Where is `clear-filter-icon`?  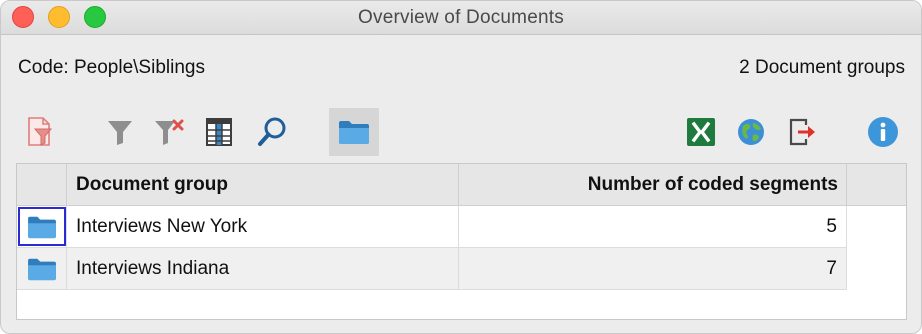 clear-filter-icon is located at coordinates (169, 132).